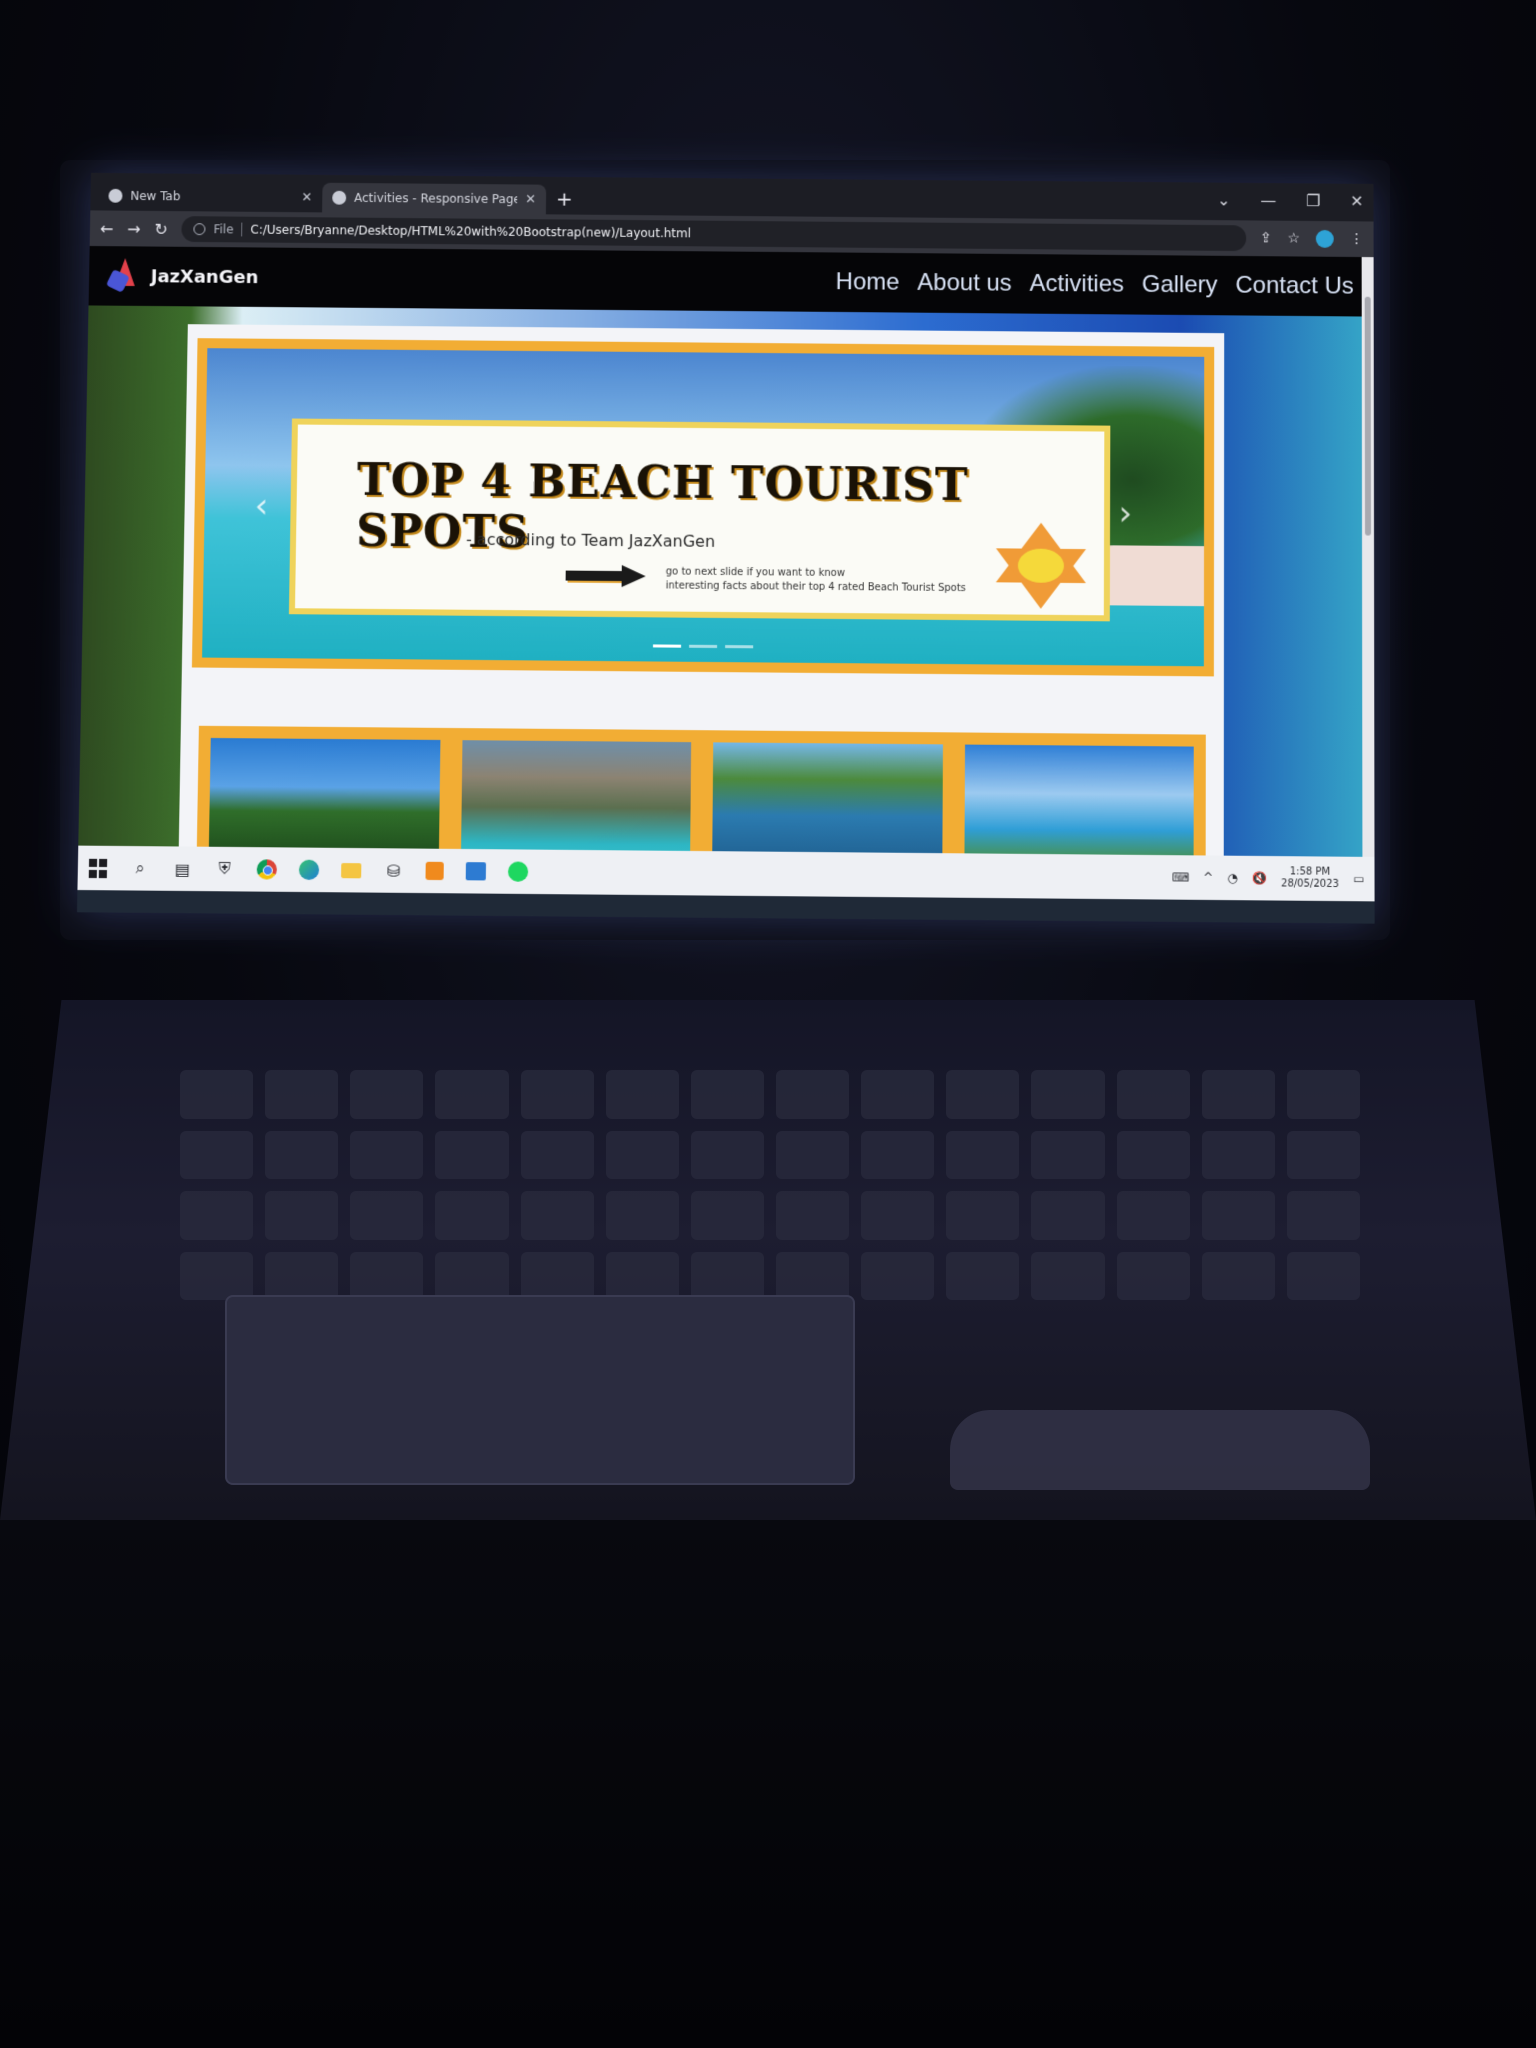  I want to click on divider, so click(242, 229).